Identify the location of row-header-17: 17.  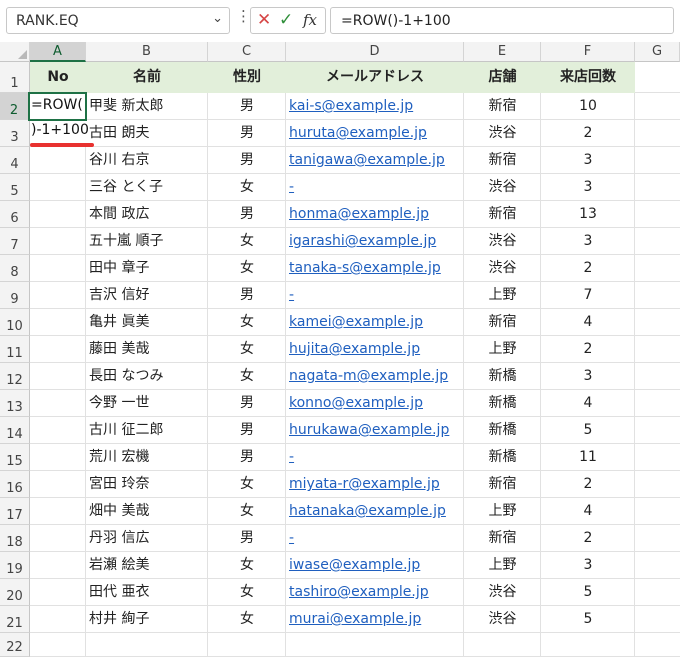
(15, 511).